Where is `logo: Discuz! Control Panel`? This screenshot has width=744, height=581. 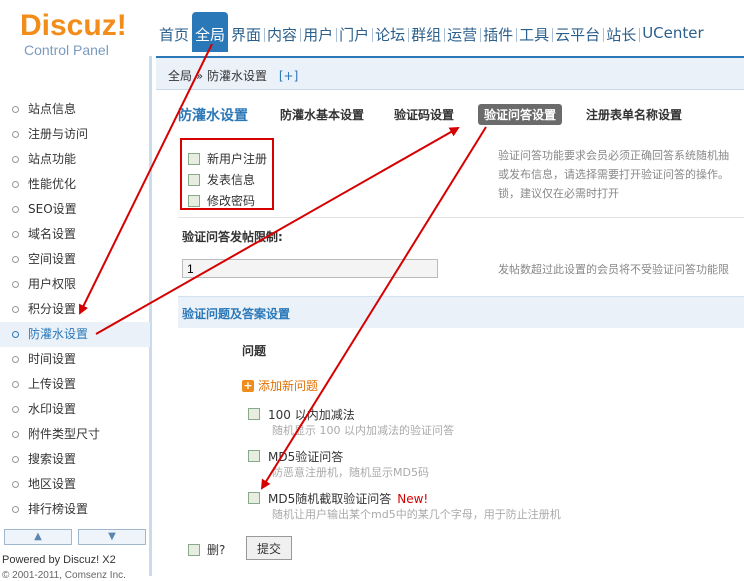
logo: Discuz! Control Panel is located at coordinates (85, 34).